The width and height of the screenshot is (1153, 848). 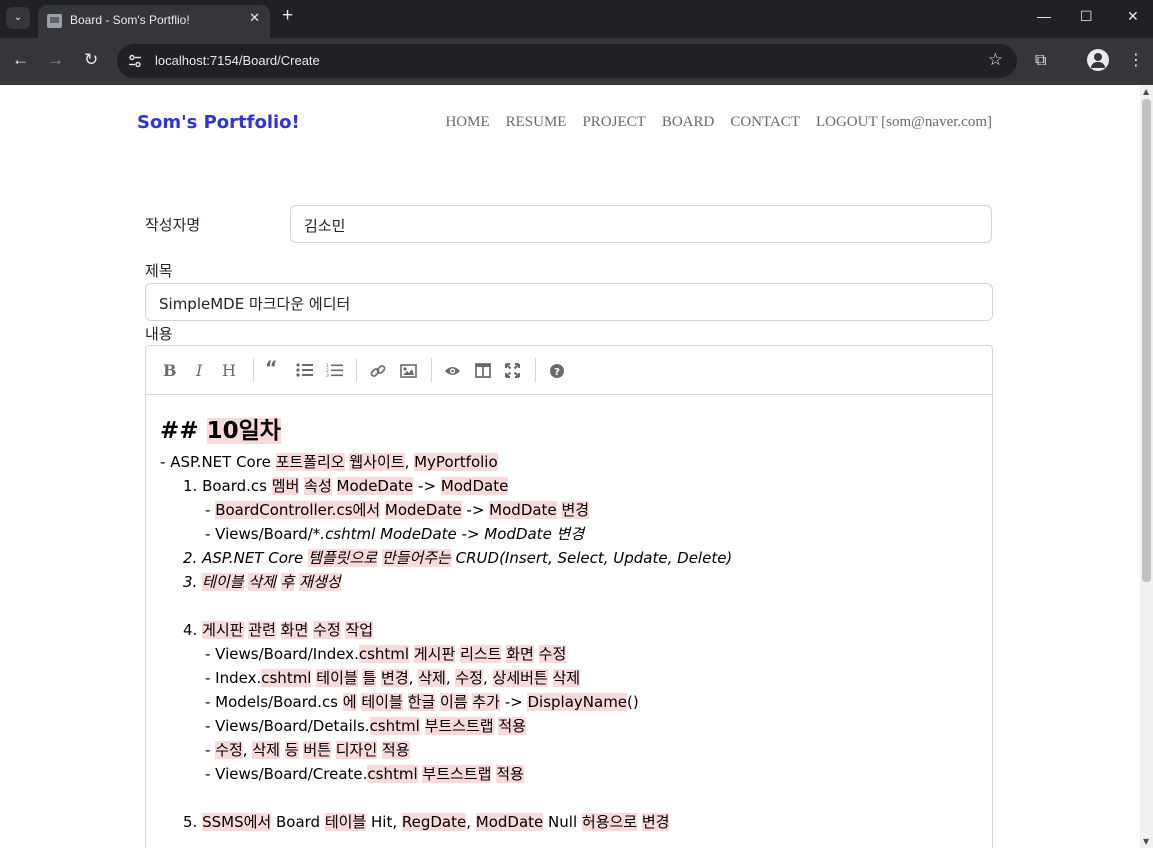 What do you see at coordinates (193, 822) in the screenshot?
I see `line-text: 5.` at bounding box center [193, 822].